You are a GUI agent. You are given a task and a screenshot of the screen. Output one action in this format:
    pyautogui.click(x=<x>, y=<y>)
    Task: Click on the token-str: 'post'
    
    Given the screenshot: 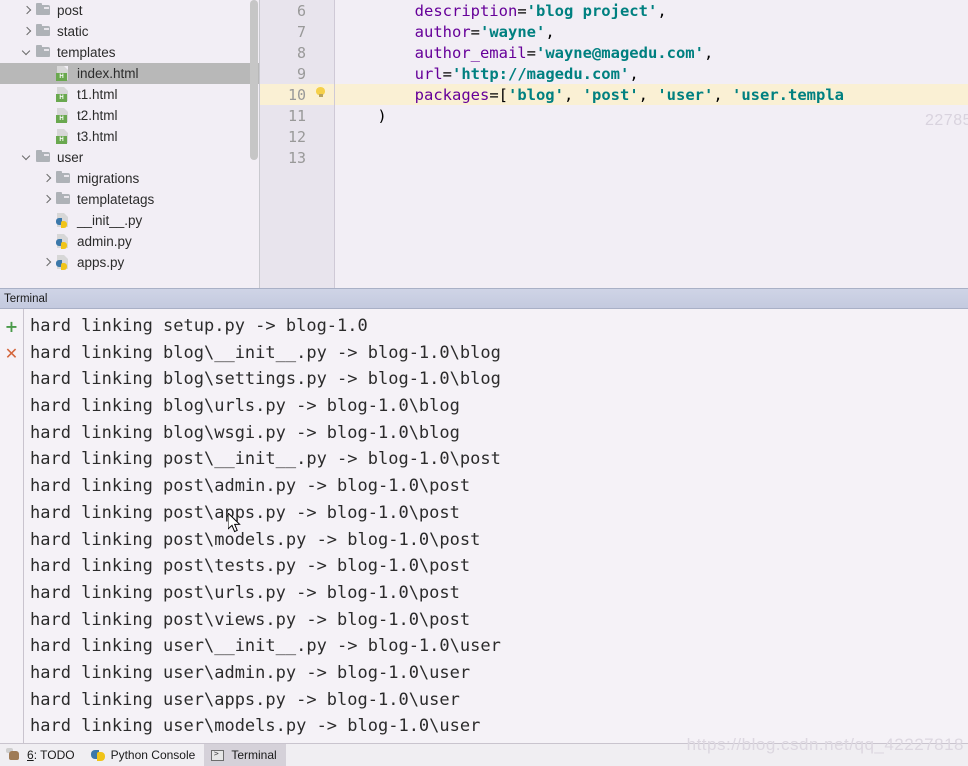 What is the action you would take?
    pyautogui.click(x=610, y=94)
    